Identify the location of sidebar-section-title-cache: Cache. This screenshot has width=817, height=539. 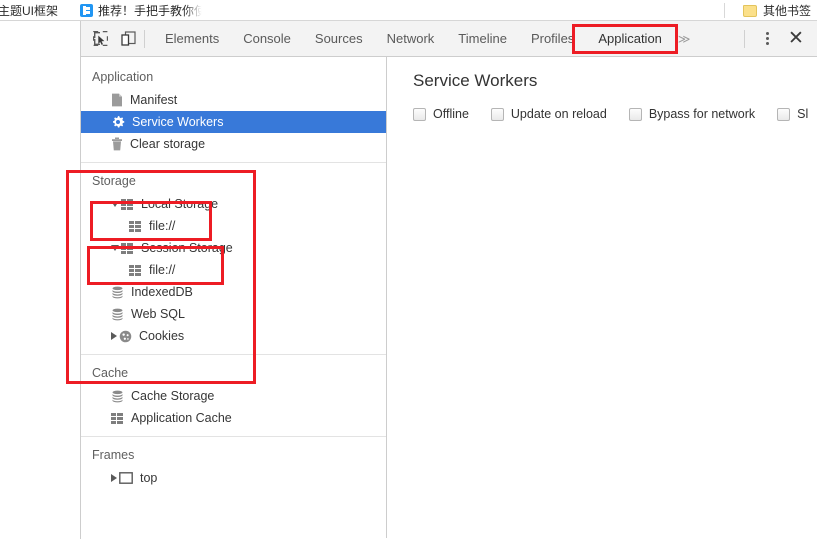
(110, 373).